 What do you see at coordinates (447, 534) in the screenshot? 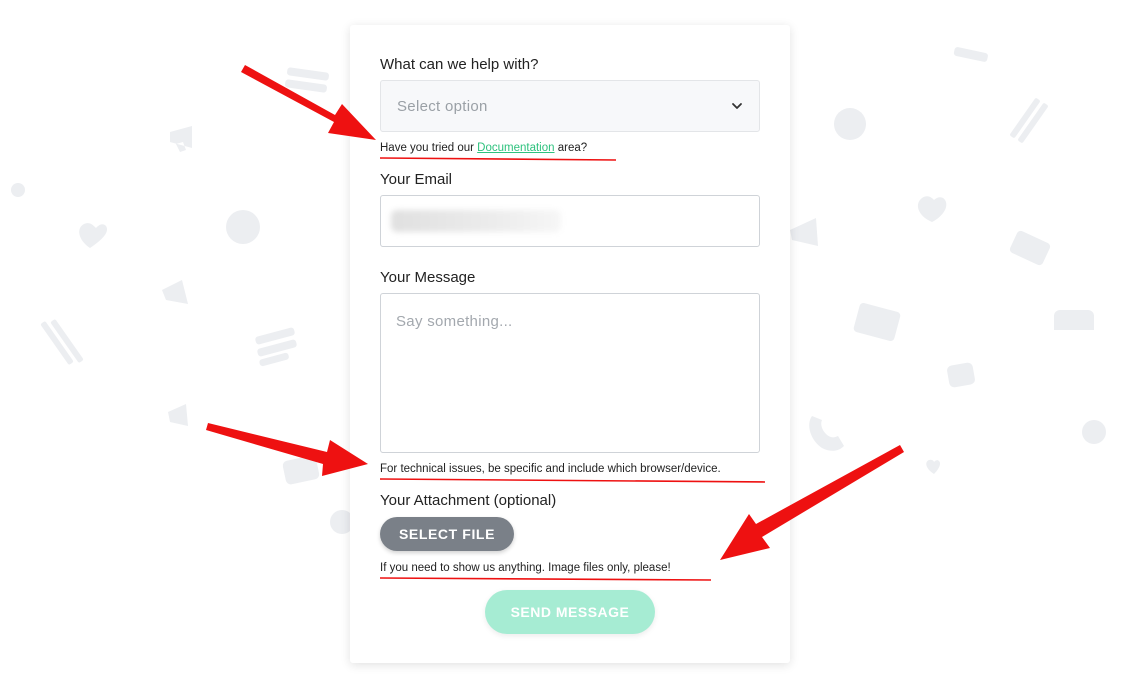
I see `select-file-button: SELECT FILE` at bounding box center [447, 534].